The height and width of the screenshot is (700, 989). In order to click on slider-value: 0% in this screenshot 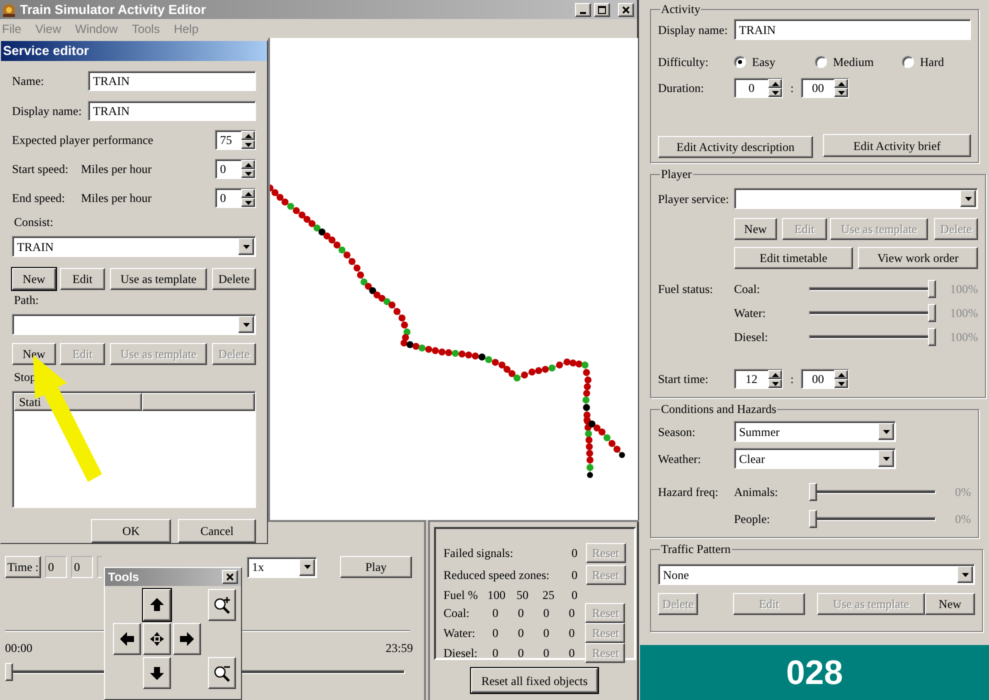, I will do `click(962, 519)`.